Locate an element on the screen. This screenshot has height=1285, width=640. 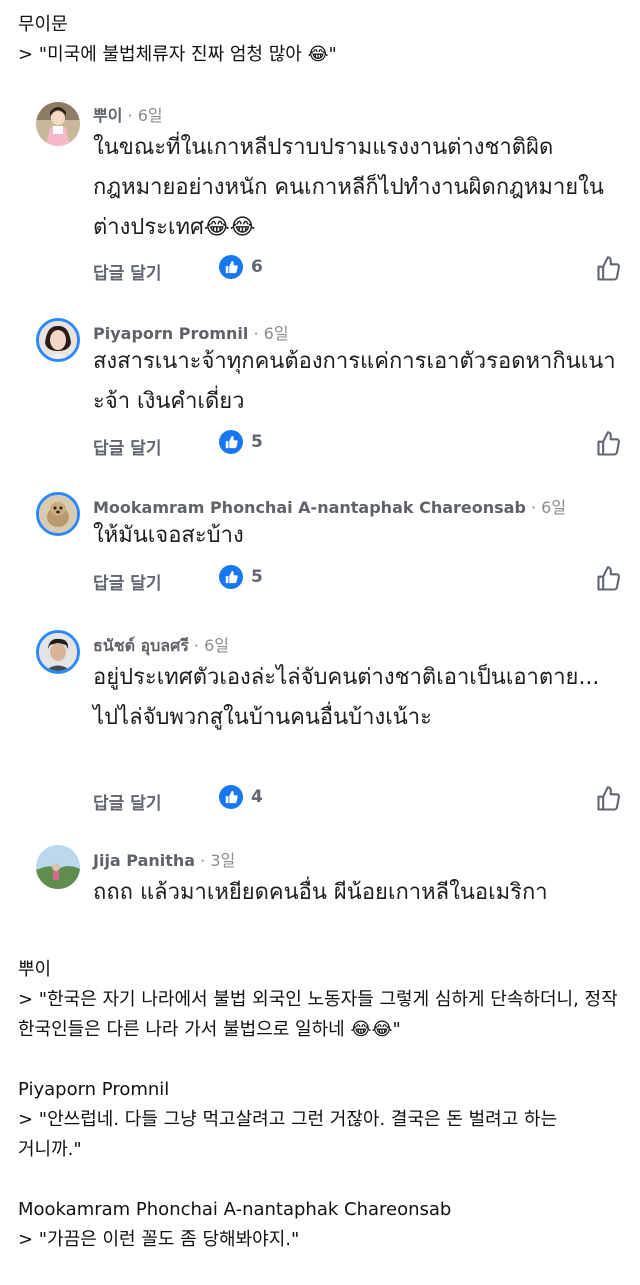
comment-author: 뿌이 is located at coordinates (107, 115).